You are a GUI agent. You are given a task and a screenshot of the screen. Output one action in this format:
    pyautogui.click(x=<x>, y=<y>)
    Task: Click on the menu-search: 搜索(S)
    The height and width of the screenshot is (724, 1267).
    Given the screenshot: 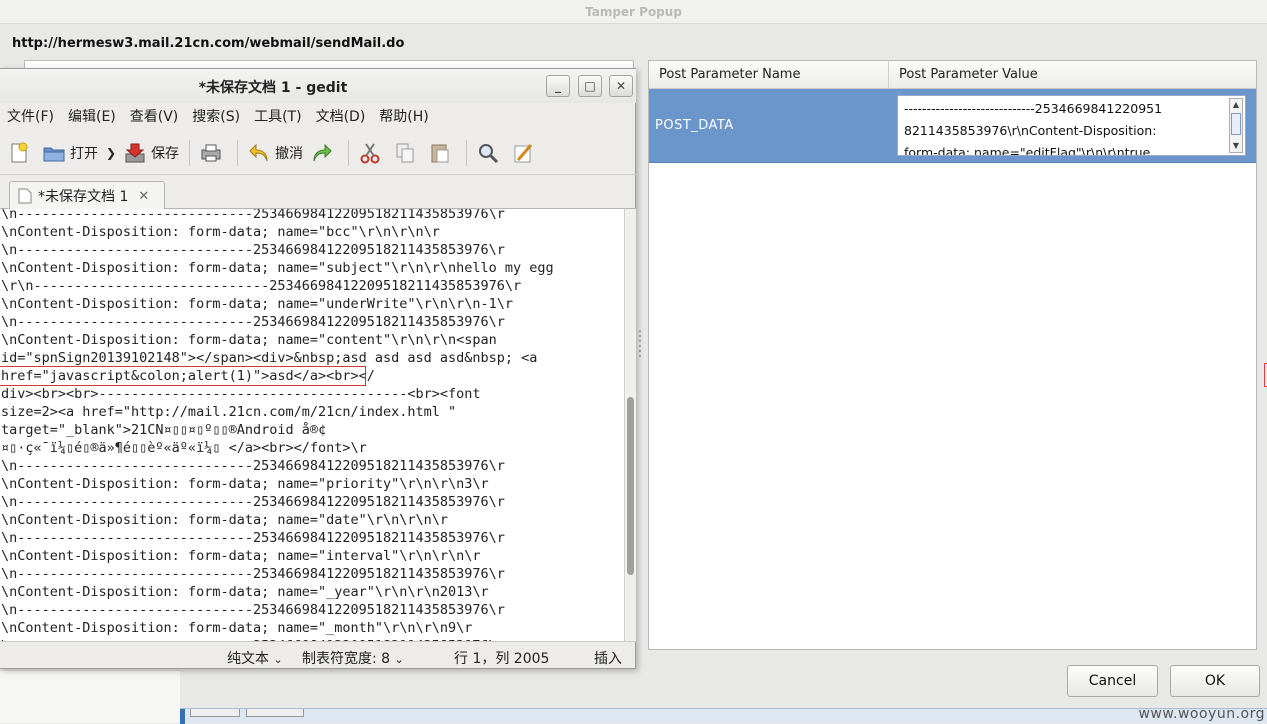 What is the action you would take?
    pyautogui.click(x=216, y=117)
    